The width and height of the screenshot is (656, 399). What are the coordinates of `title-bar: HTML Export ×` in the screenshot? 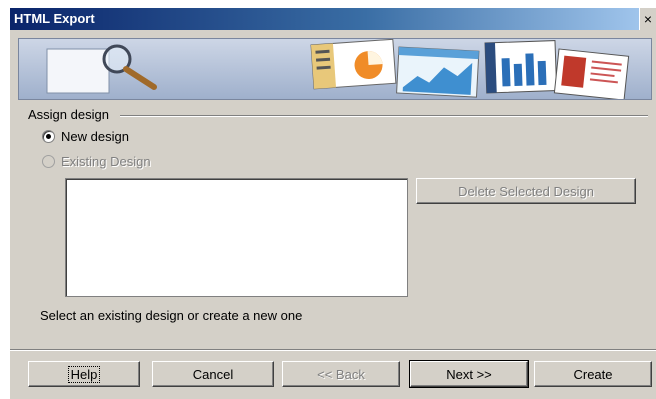 It's located at (333, 19).